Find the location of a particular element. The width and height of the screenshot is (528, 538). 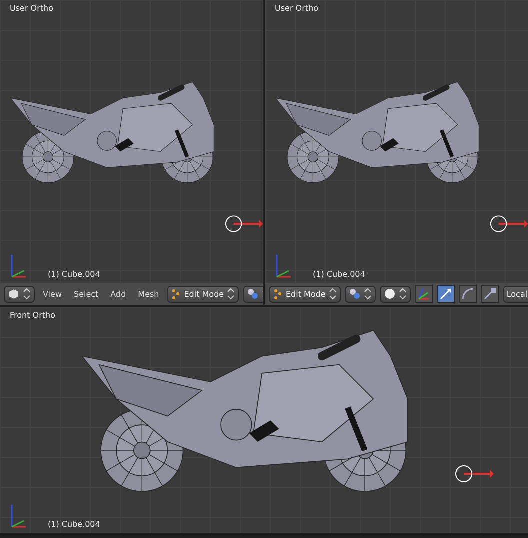

view-title: Front Ortho is located at coordinates (32, 315).